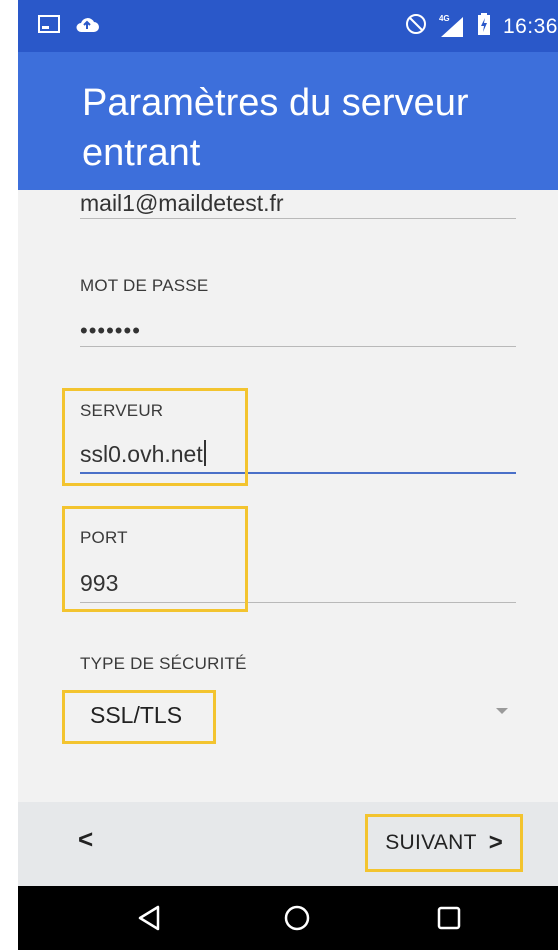 The image size is (558, 950). What do you see at coordinates (288, 26) in the screenshot?
I see `status-bar: 4G 16:36` at bounding box center [288, 26].